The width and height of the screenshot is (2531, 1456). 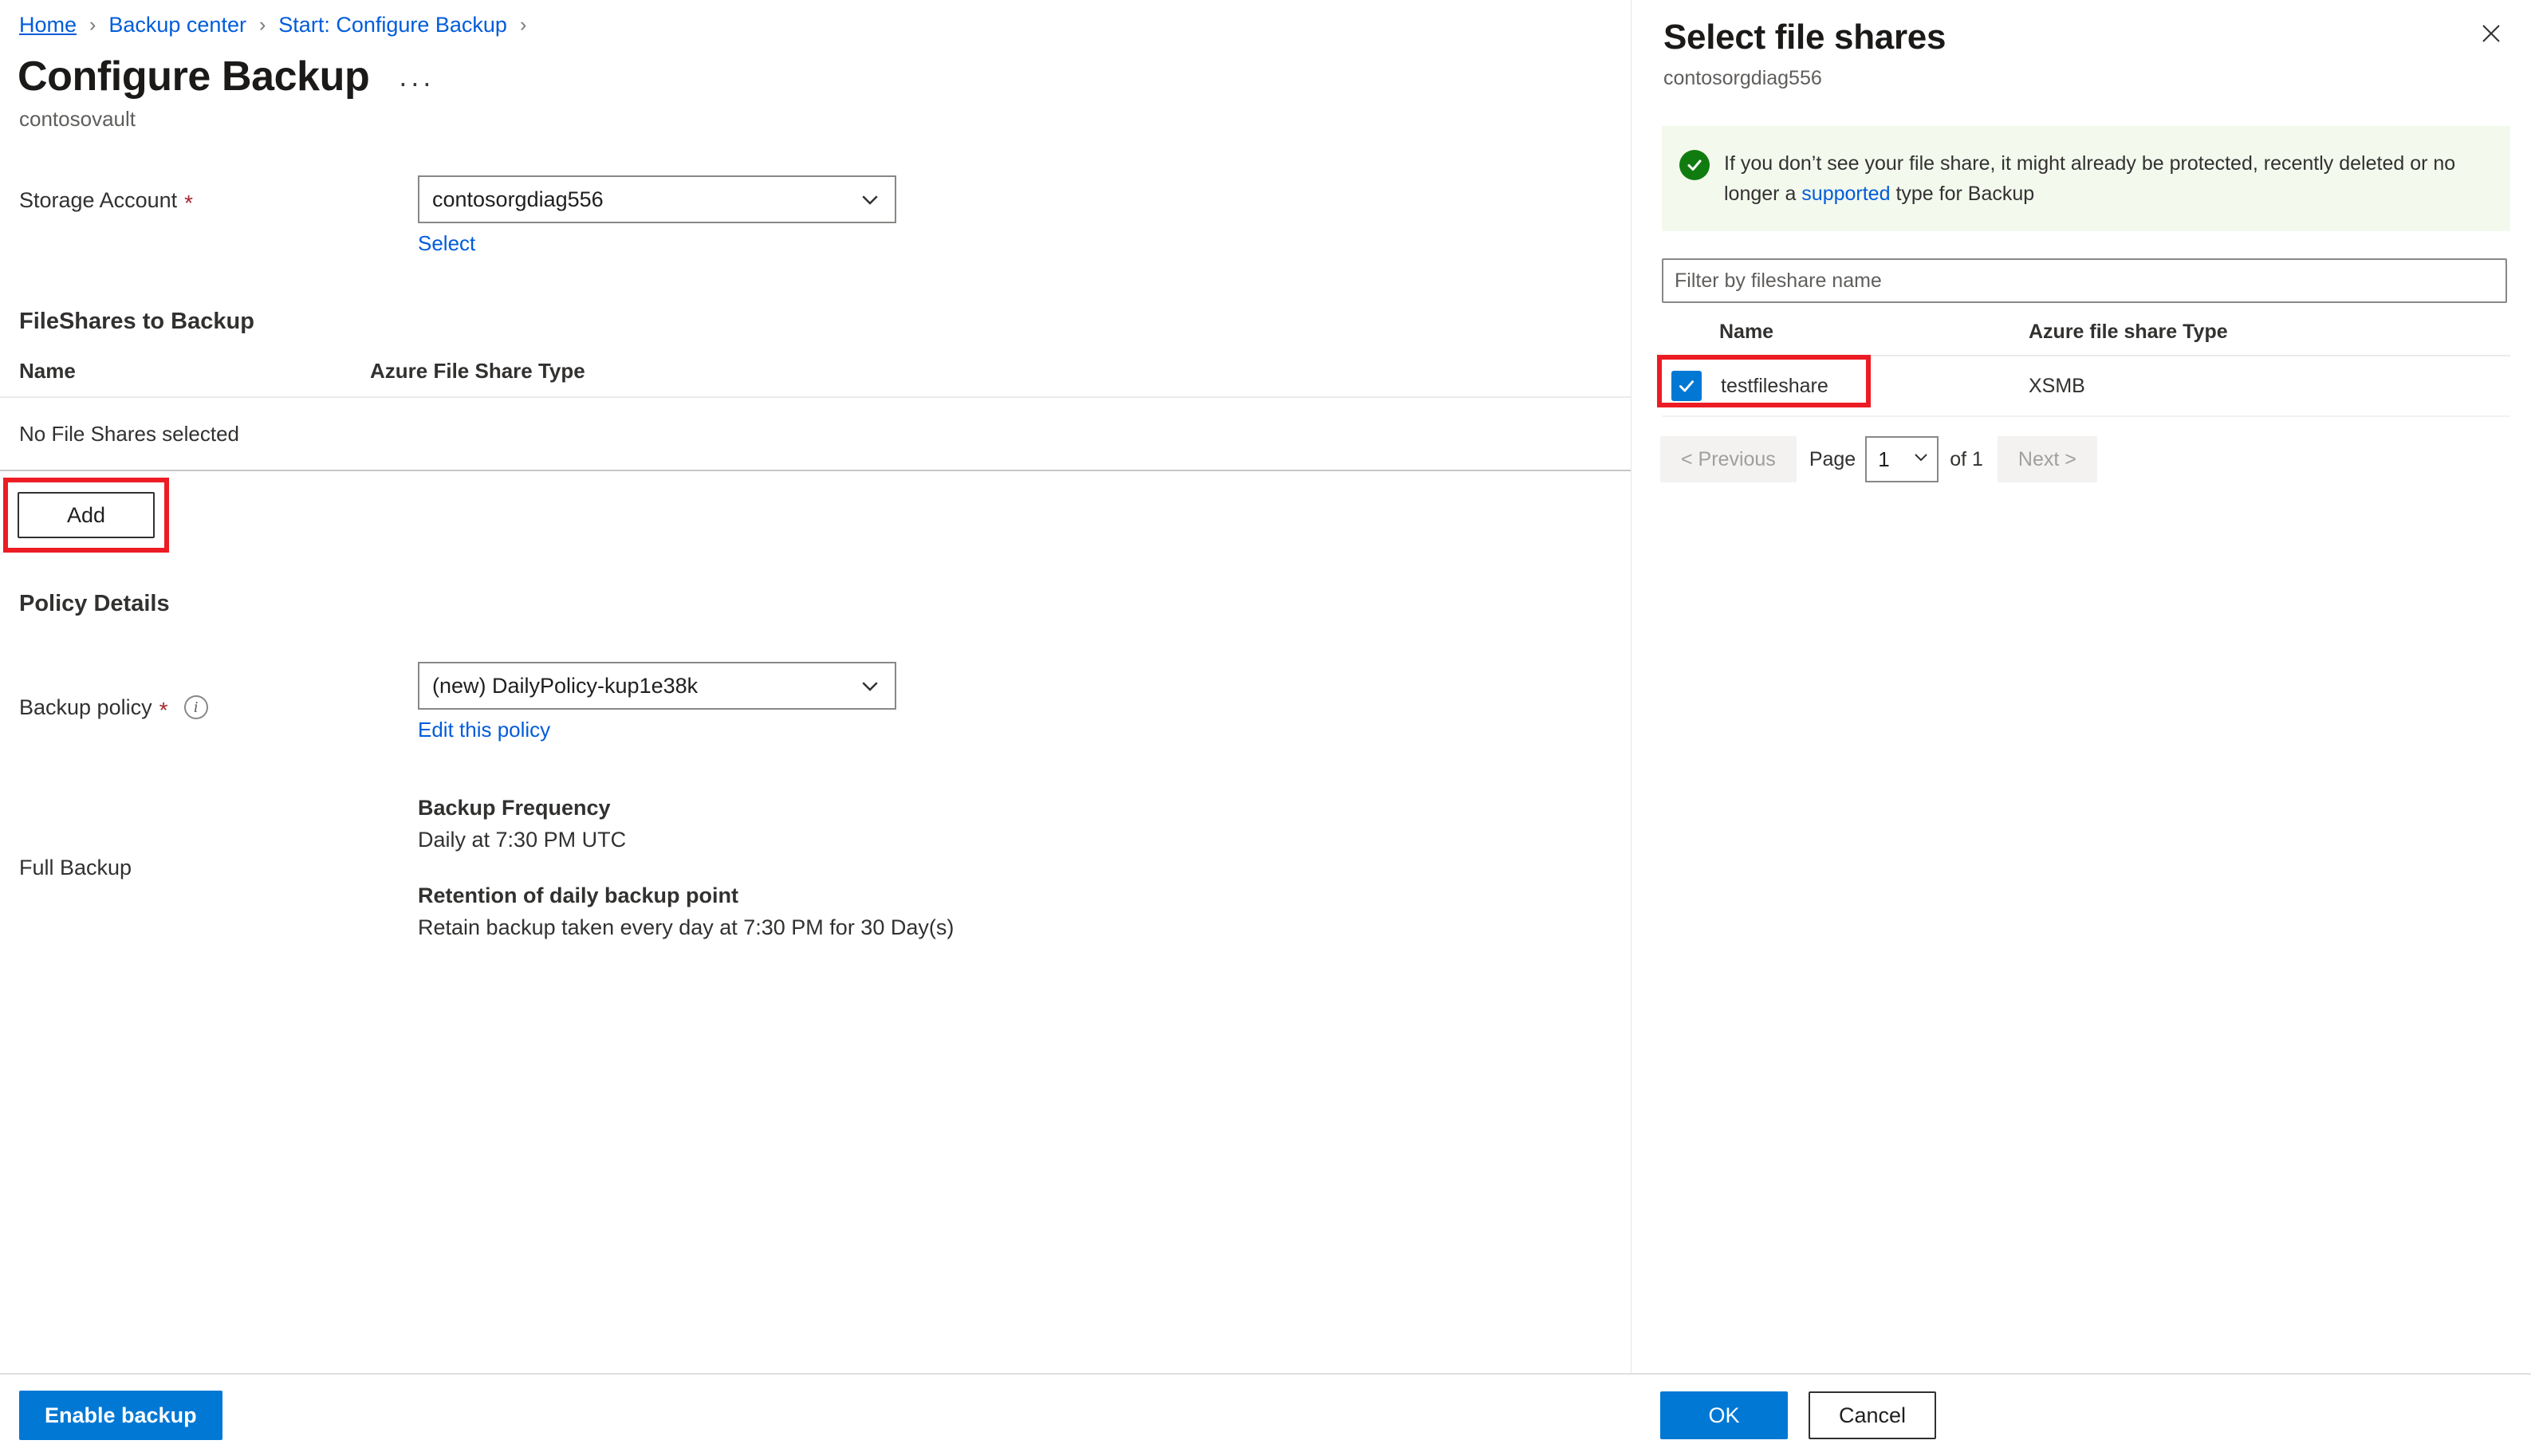 What do you see at coordinates (816, 434) in the screenshot?
I see `table-row: No File Shares selected` at bounding box center [816, 434].